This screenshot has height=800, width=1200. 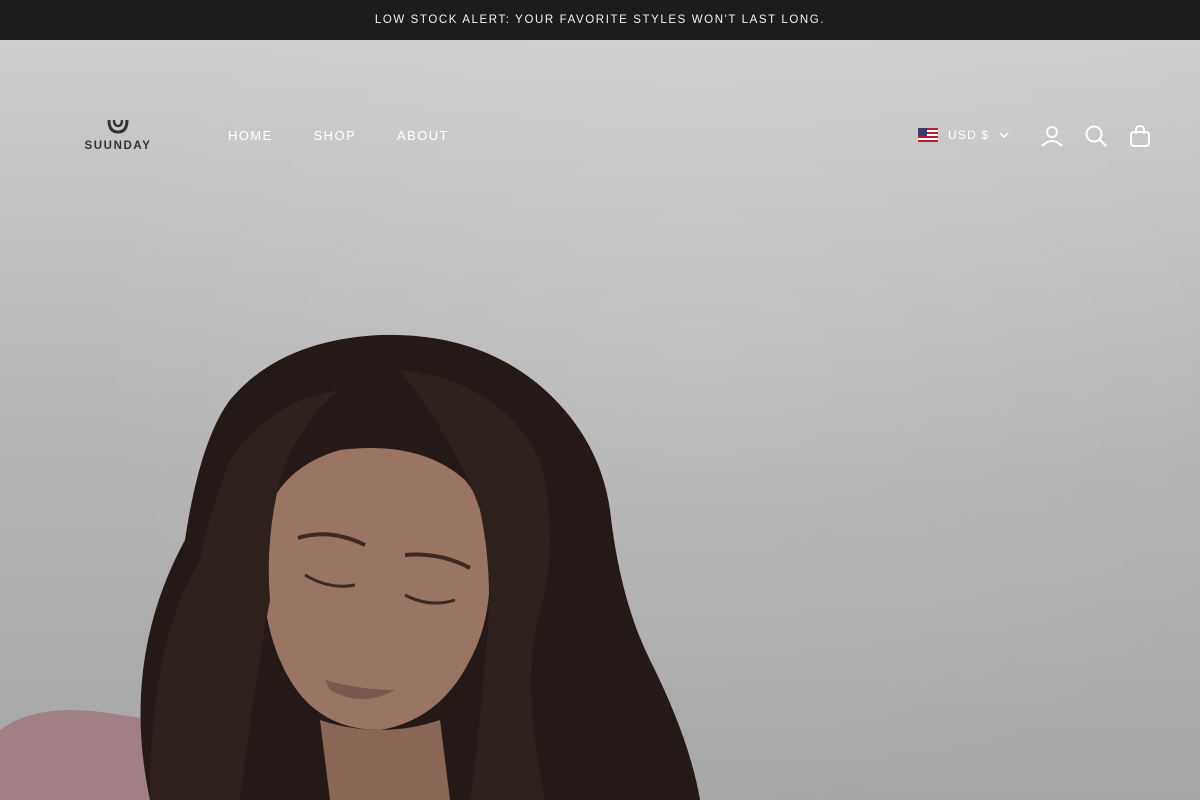 What do you see at coordinates (250, 135) in the screenshot?
I see `nav-item-home: HOME` at bounding box center [250, 135].